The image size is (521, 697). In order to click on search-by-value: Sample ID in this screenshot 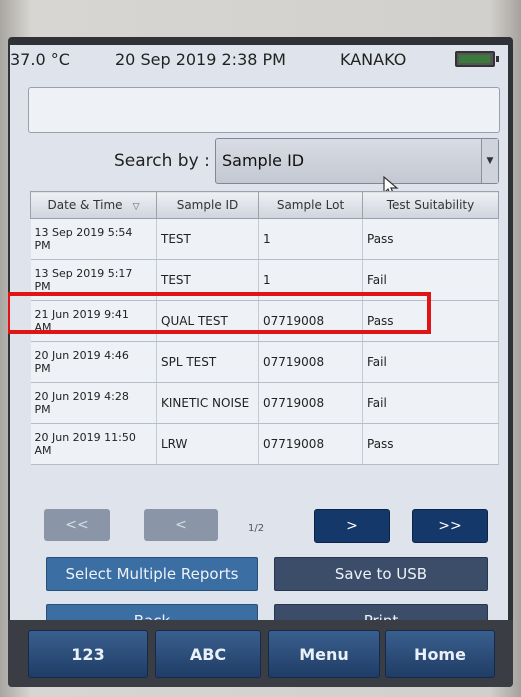, I will do `click(263, 160)`.